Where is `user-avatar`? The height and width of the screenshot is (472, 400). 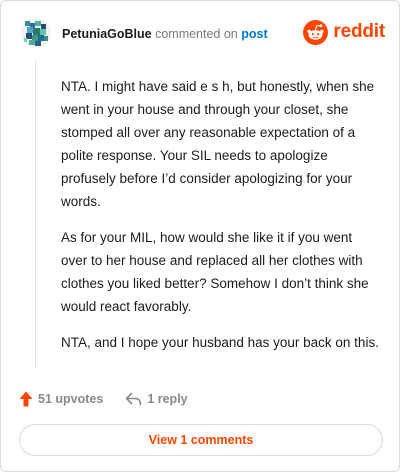
user-avatar is located at coordinates (36, 33).